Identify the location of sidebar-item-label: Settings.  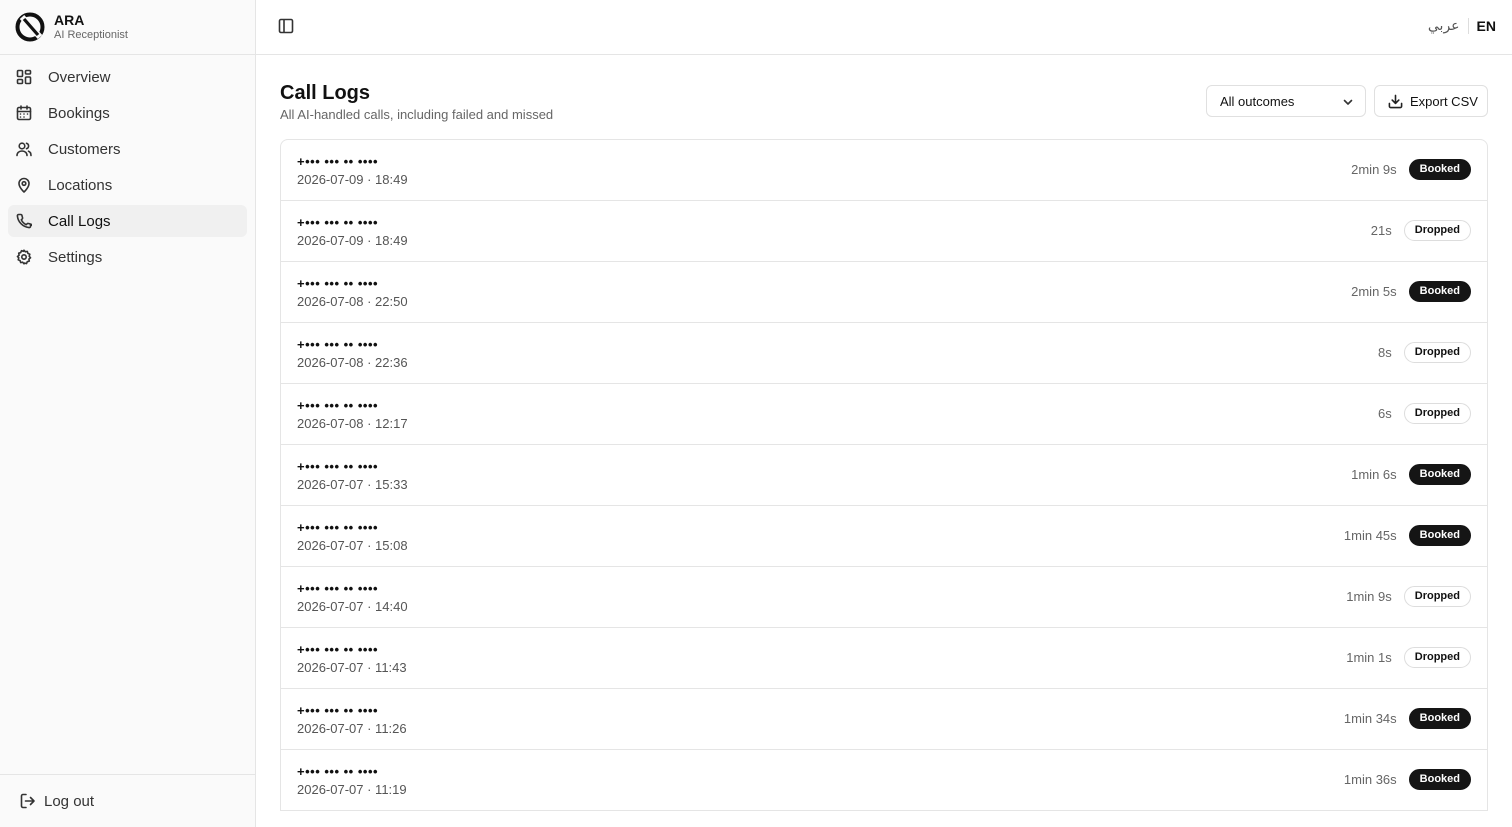
(75, 257).